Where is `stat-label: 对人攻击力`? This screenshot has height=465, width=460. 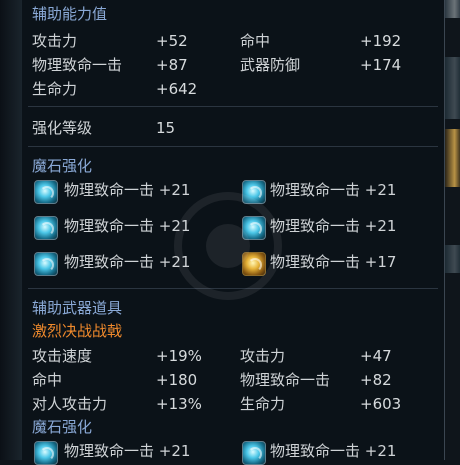 stat-label: 对人攻击力 is located at coordinates (70, 404).